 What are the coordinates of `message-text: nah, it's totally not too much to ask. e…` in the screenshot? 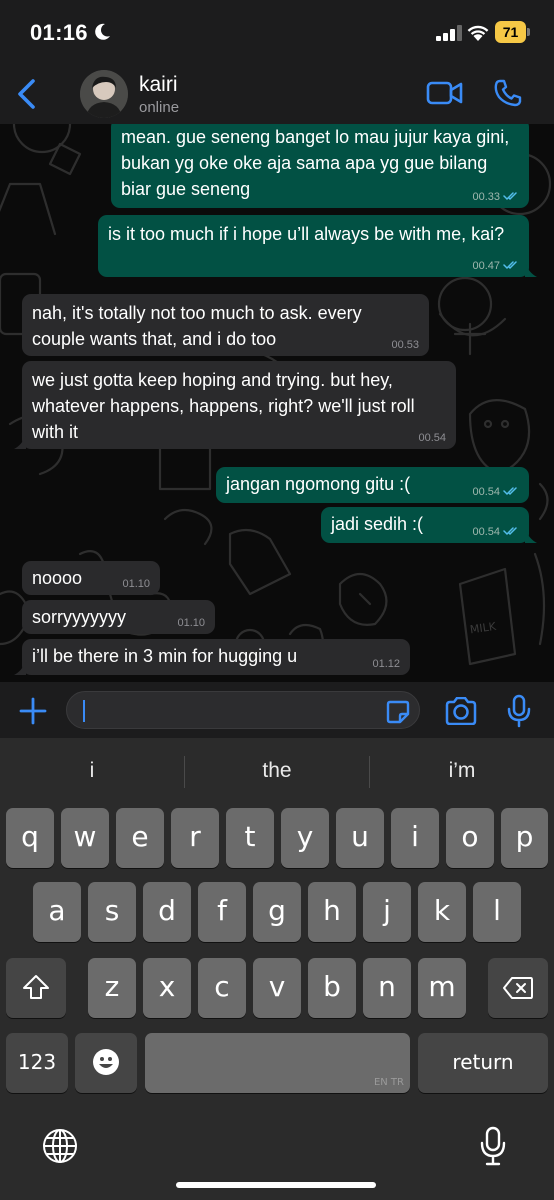 It's located at (197, 326).